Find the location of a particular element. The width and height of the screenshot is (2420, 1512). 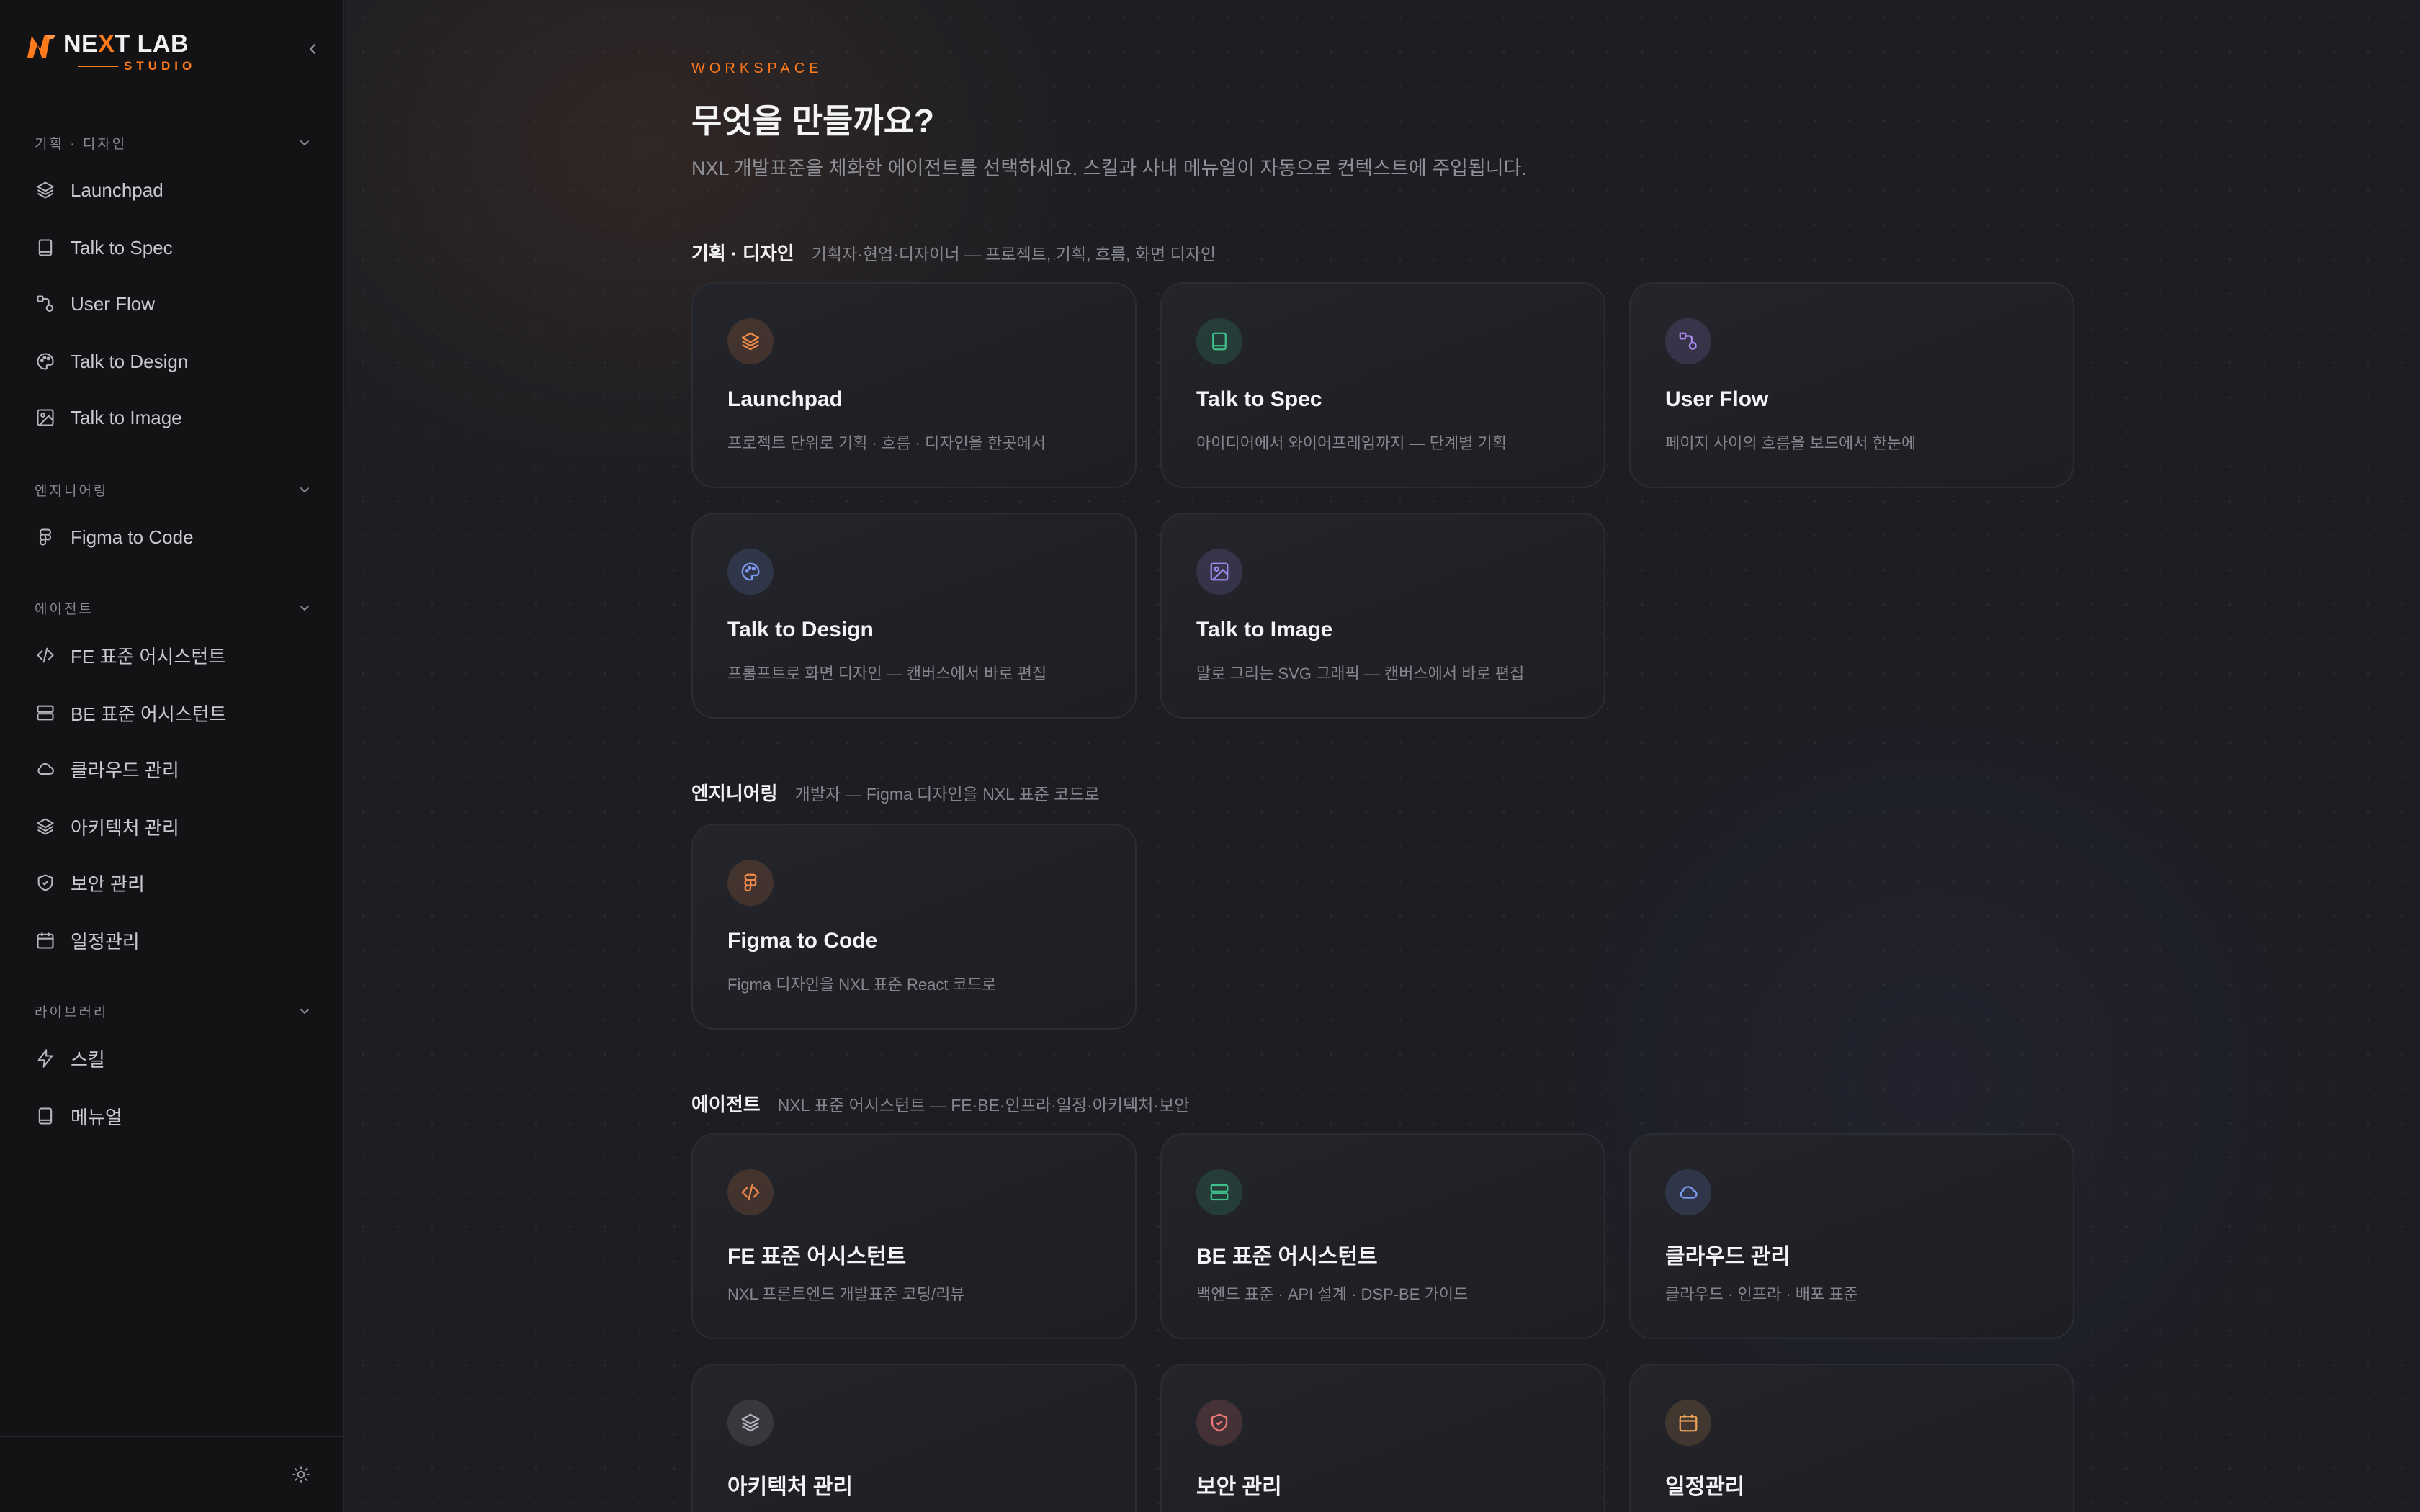

card-schedule: 일정관리 is located at coordinates (1852, 1438).